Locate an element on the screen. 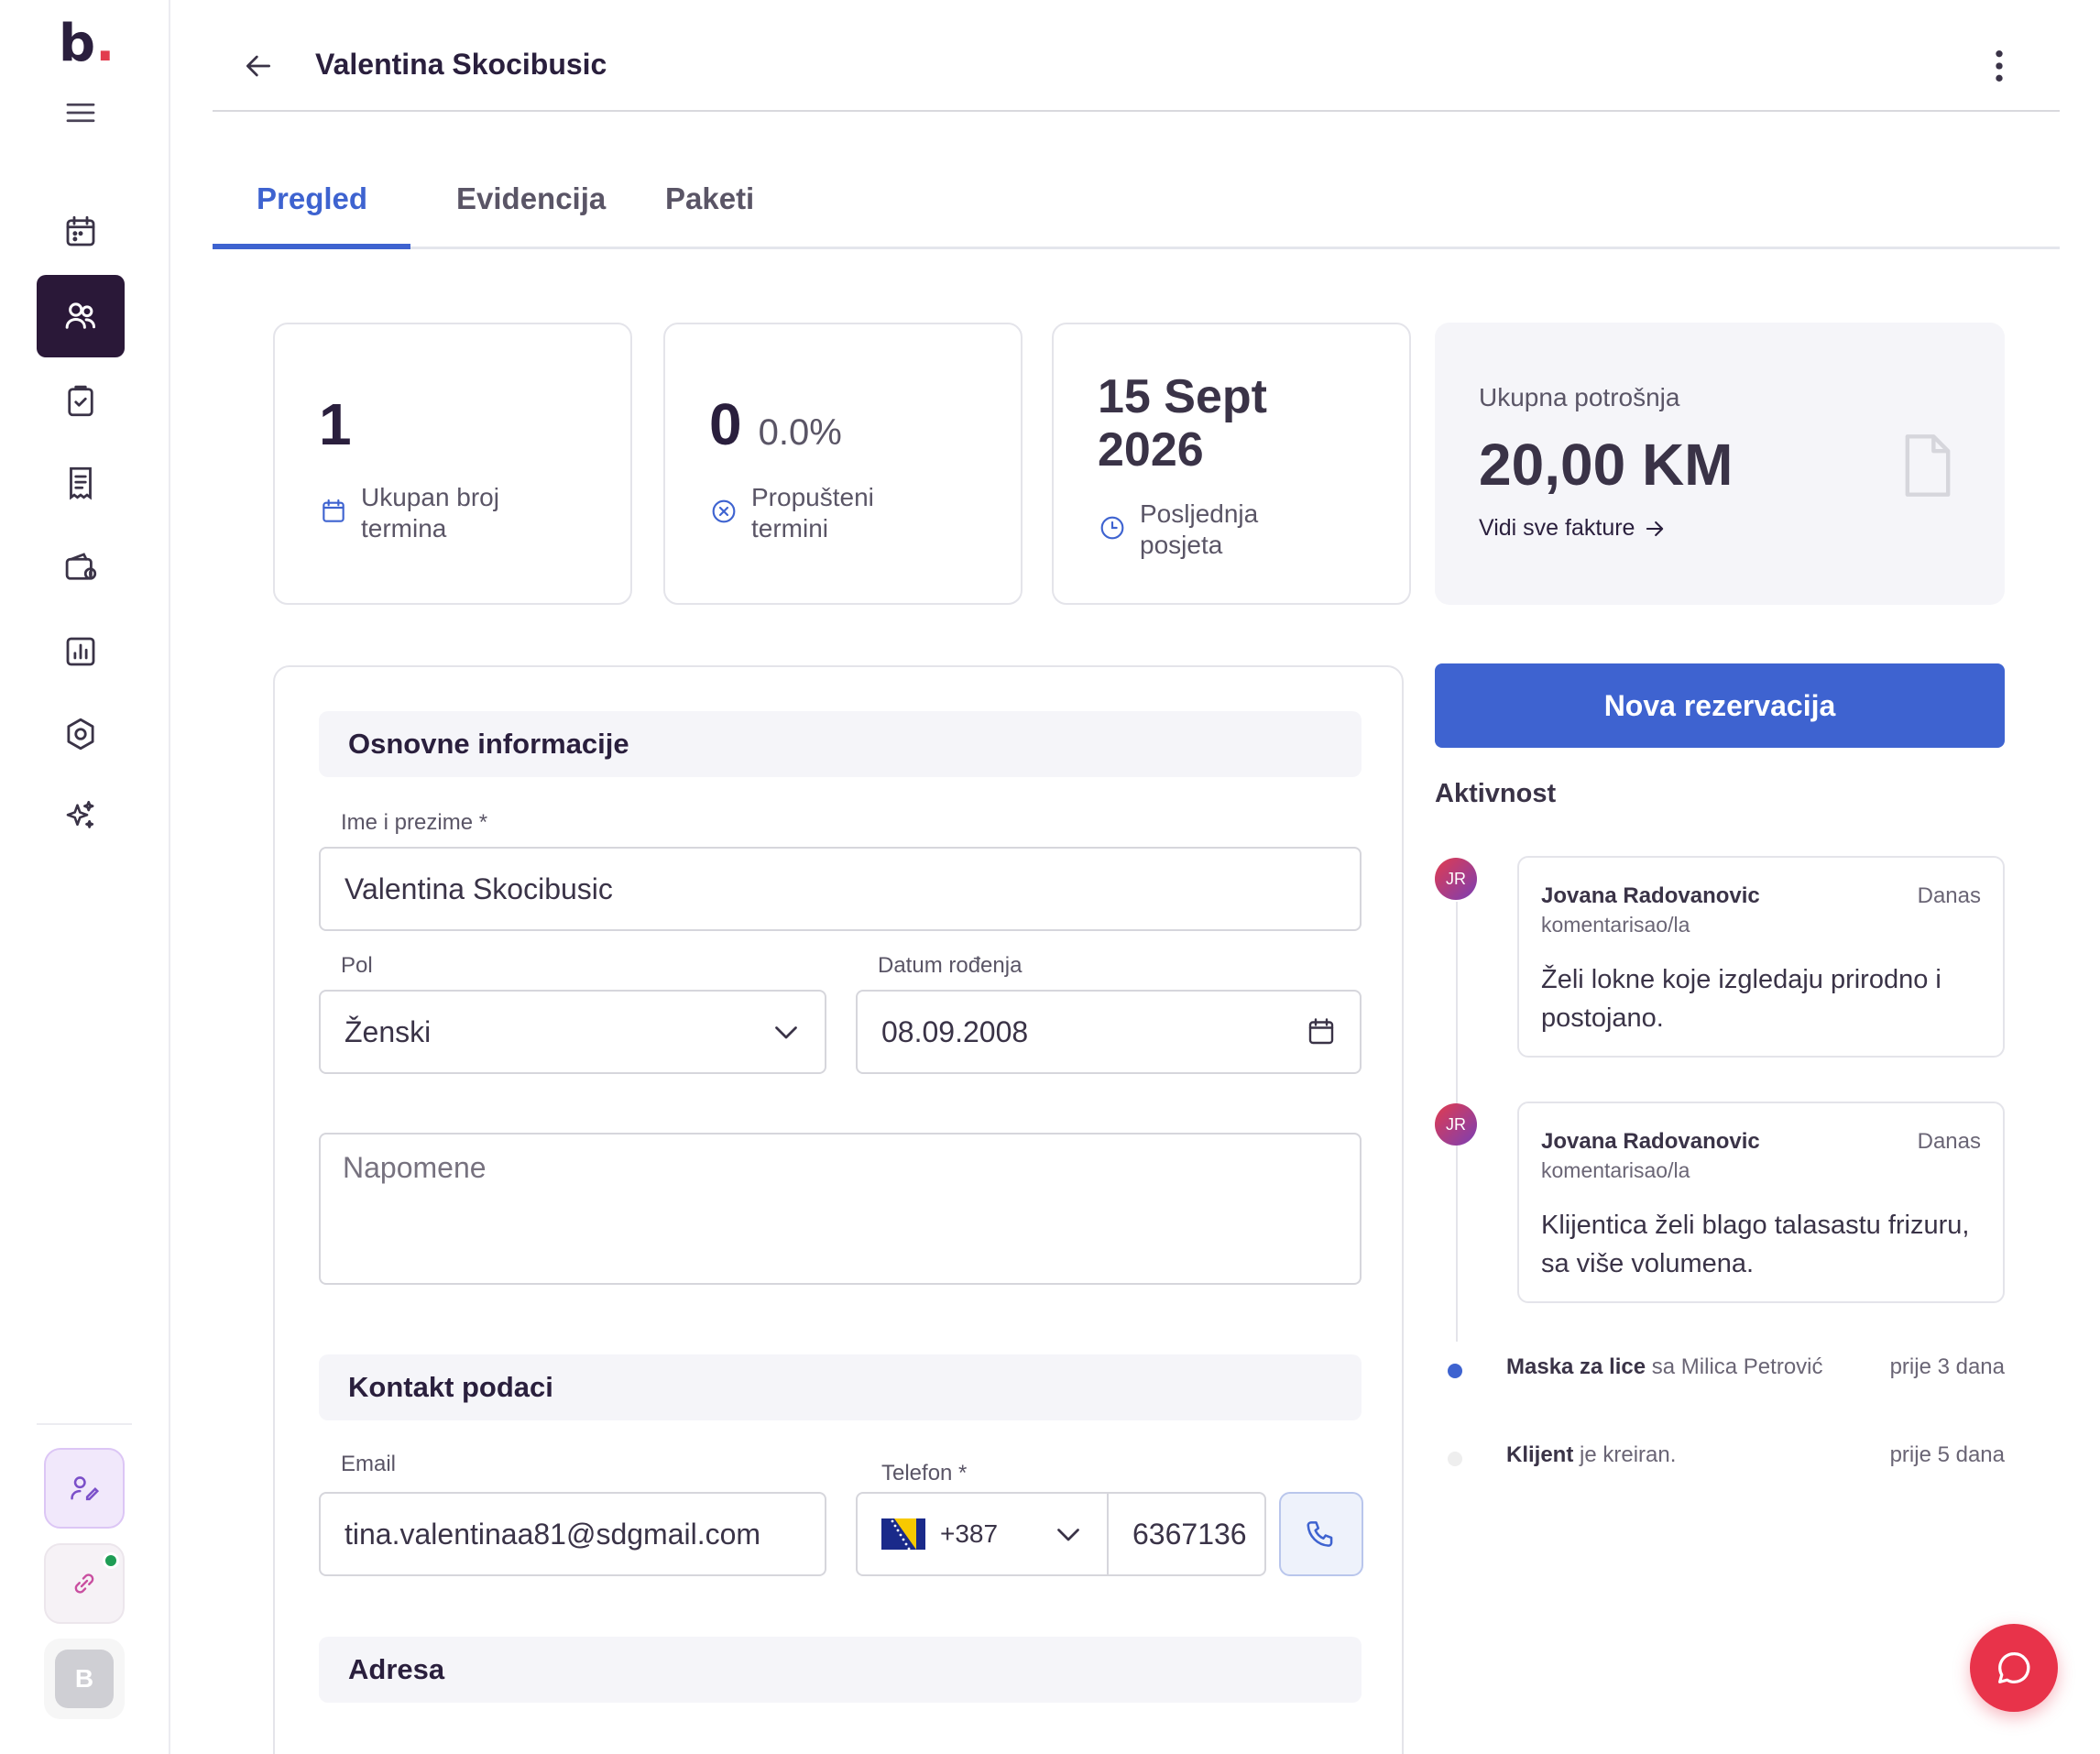  section-contact: Kontakt podaci is located at coordinates (840, 1387).